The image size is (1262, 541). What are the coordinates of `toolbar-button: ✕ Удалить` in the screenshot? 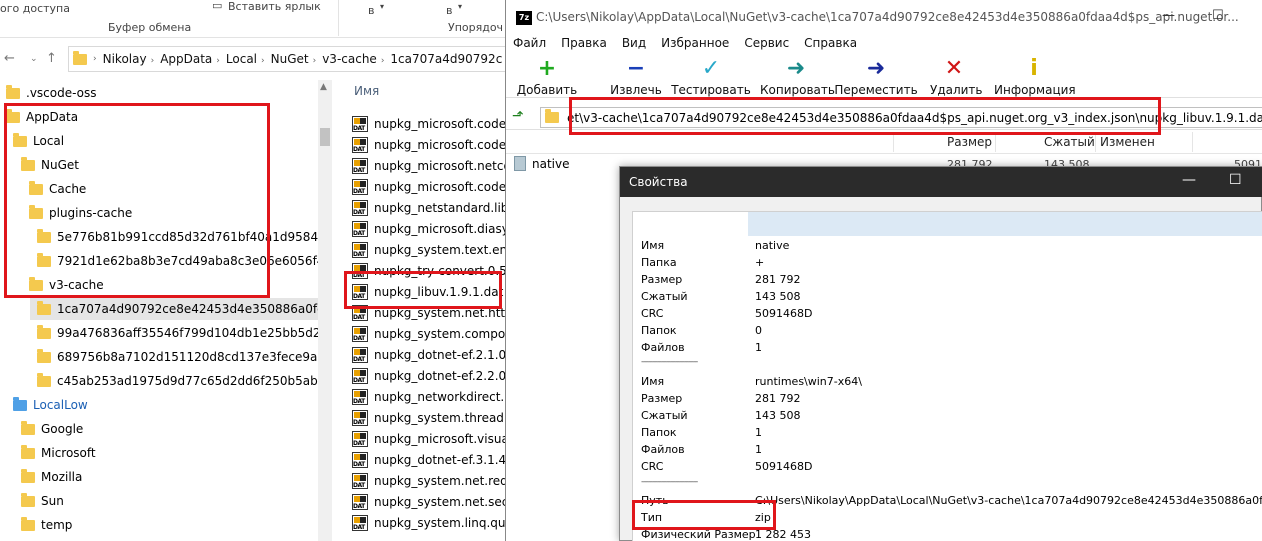 It's located at (956, 77).